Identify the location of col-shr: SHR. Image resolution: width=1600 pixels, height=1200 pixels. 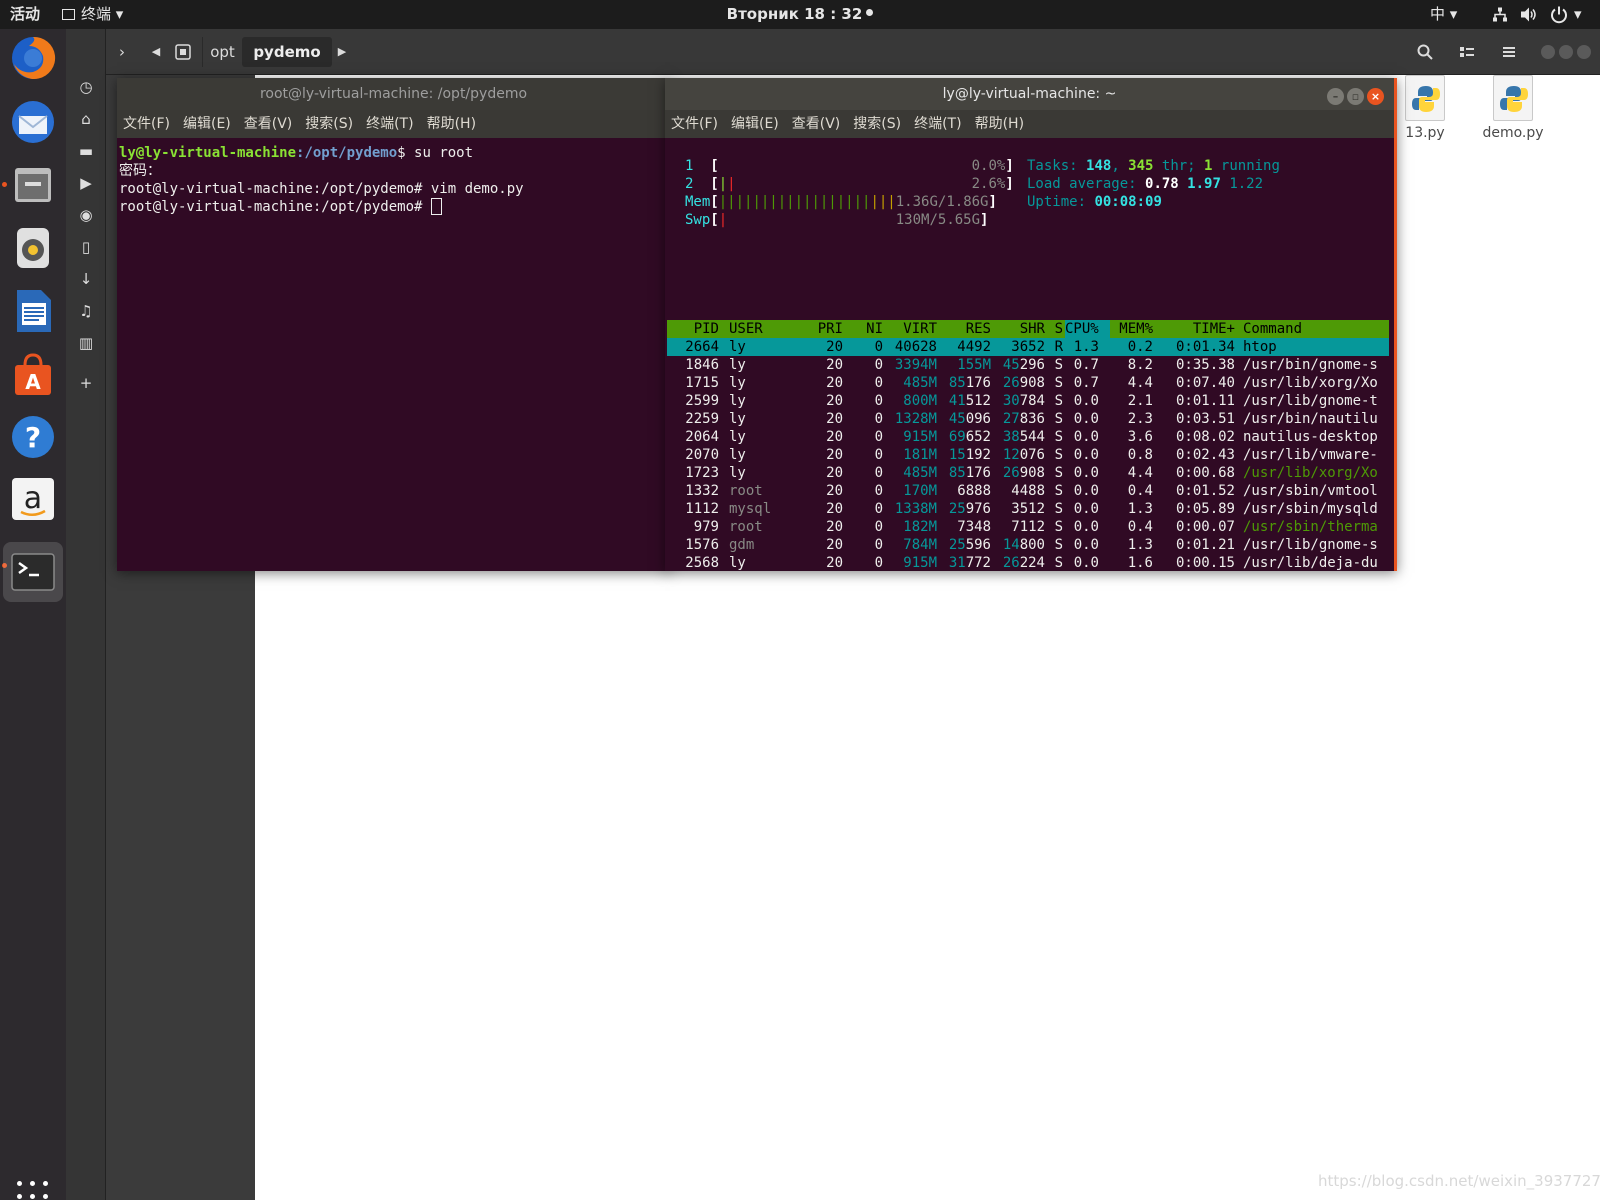
(1032, 329).